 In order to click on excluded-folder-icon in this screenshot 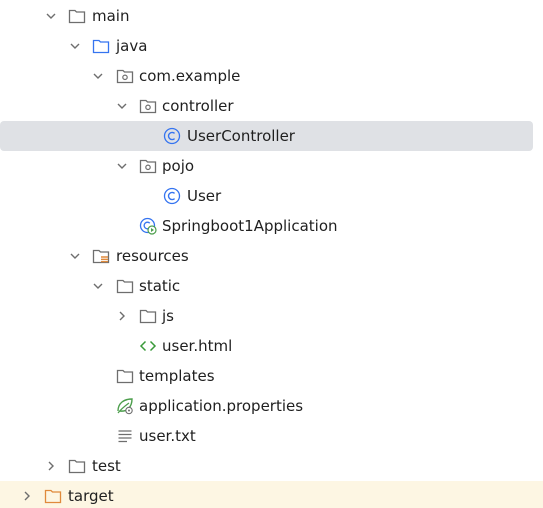, I will do `click(53, 496)`.